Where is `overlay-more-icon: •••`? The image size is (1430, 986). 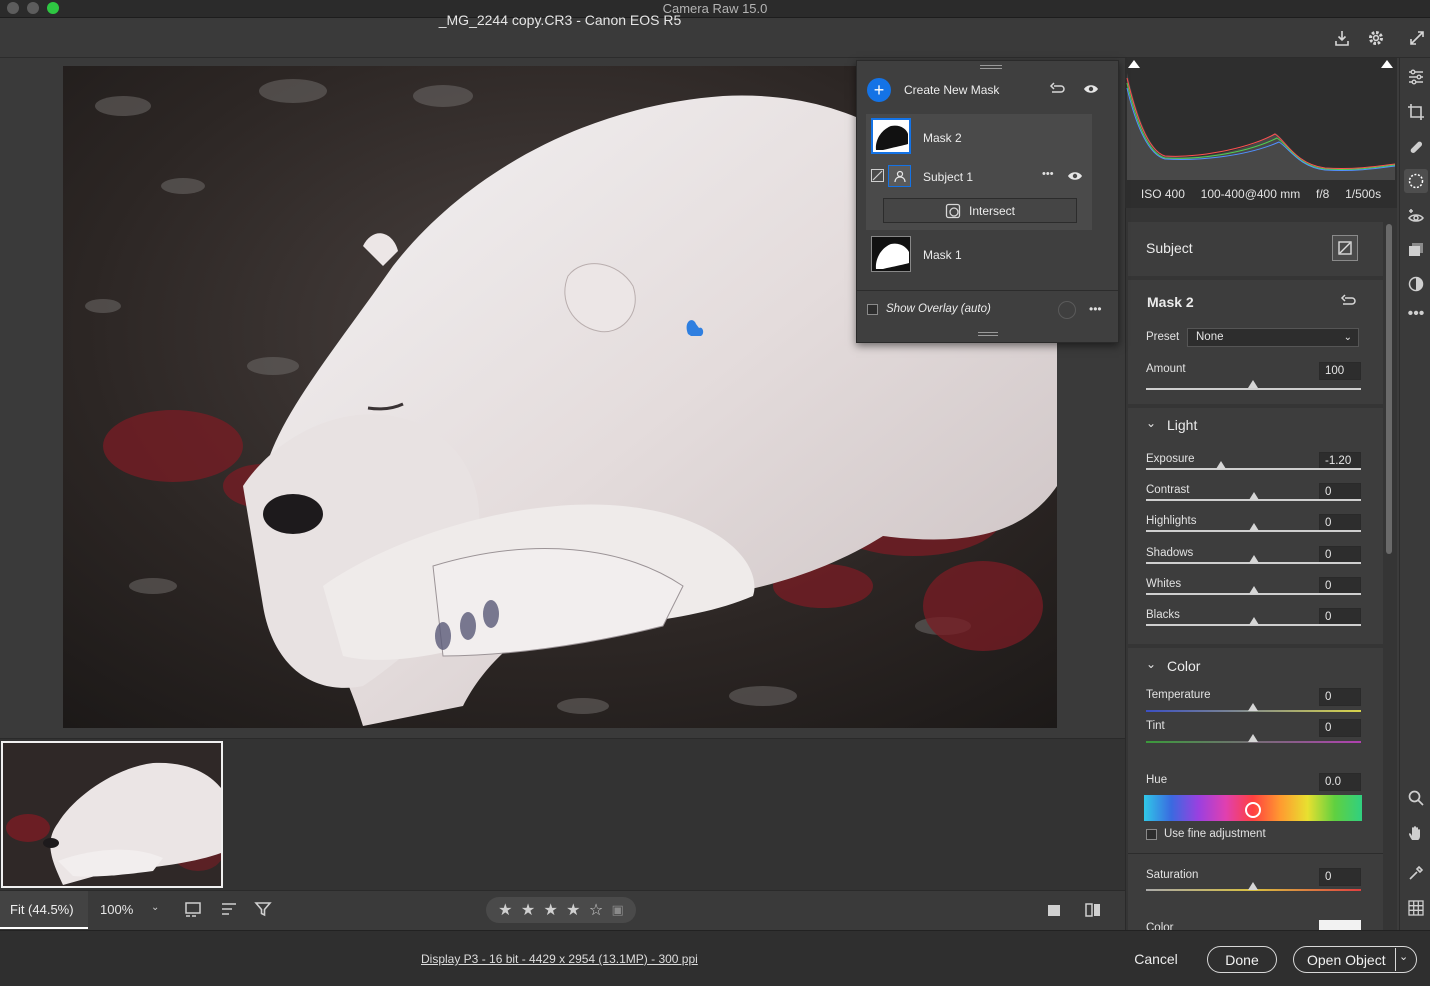
overlay-more-icon: ••• is located at coordinates (1095, 309).